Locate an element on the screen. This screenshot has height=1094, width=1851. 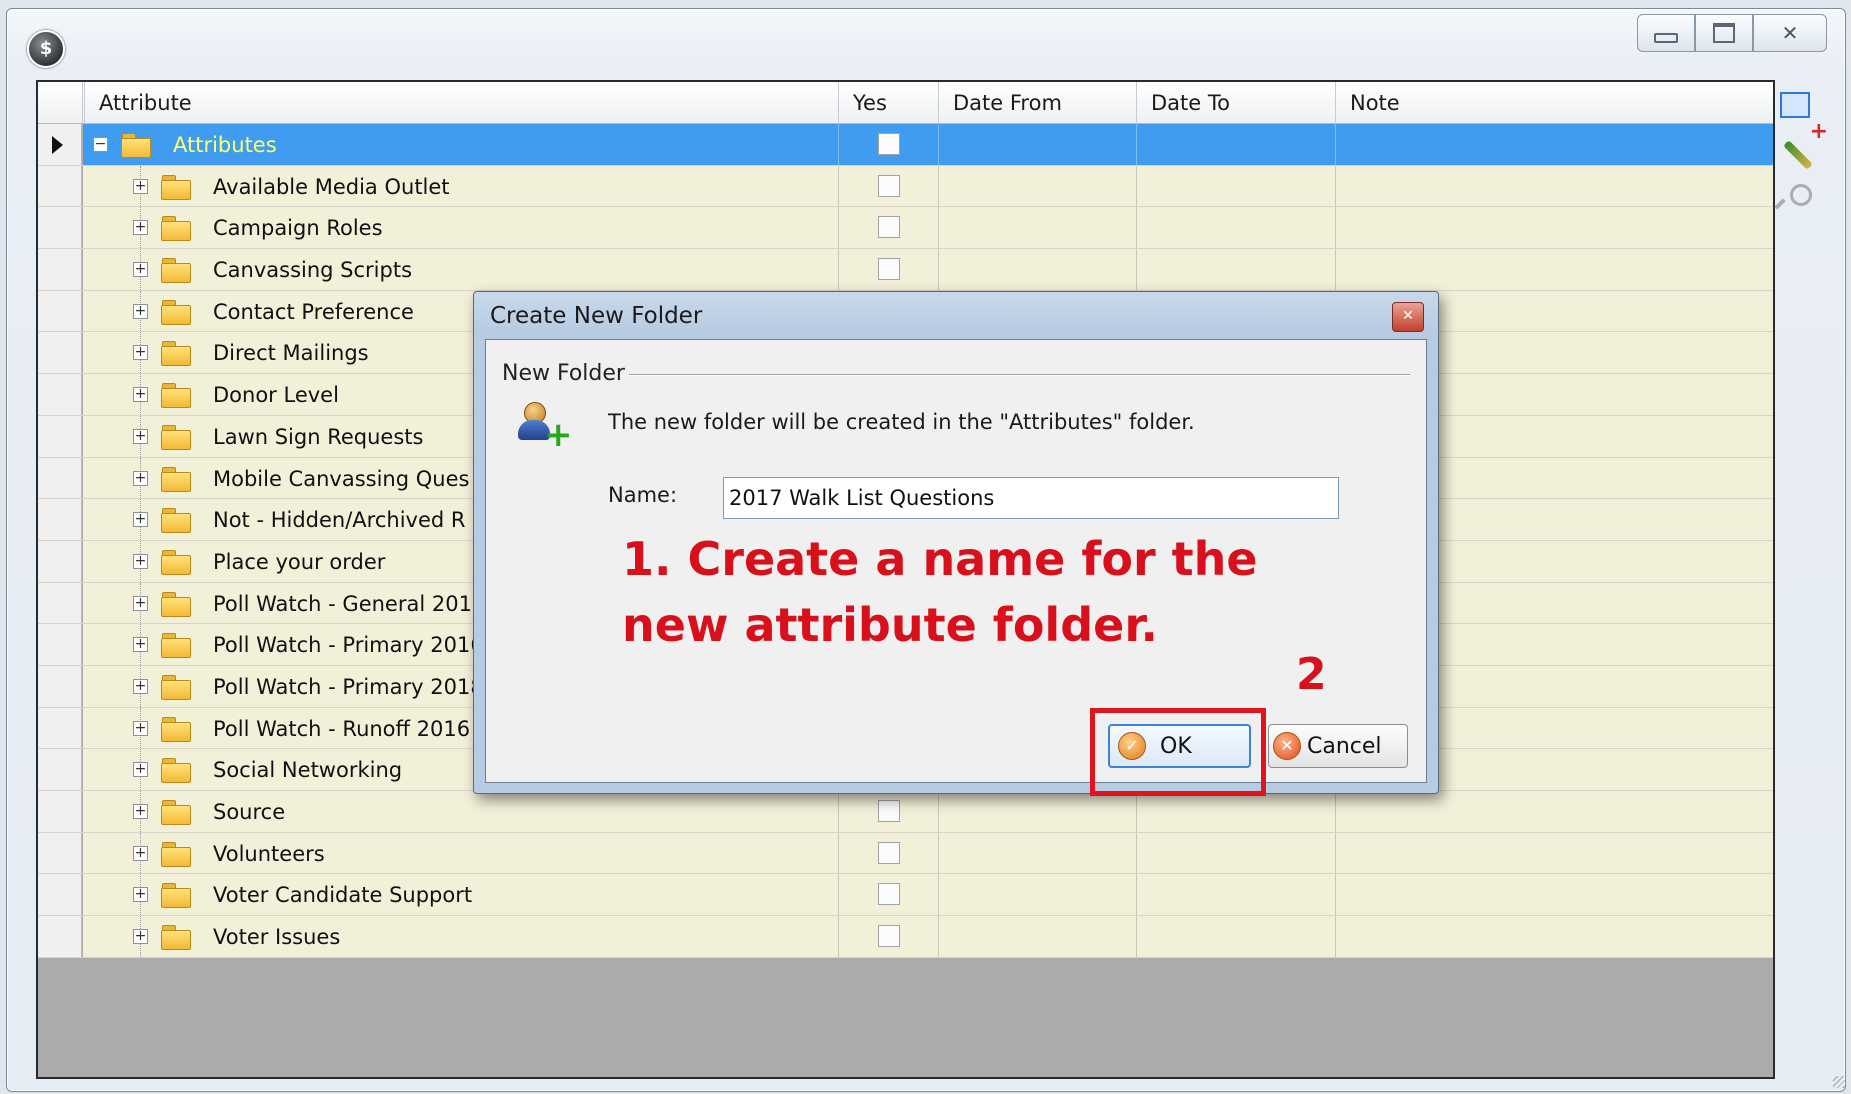
collapse-icon: − is located at coordinates (100, 144).